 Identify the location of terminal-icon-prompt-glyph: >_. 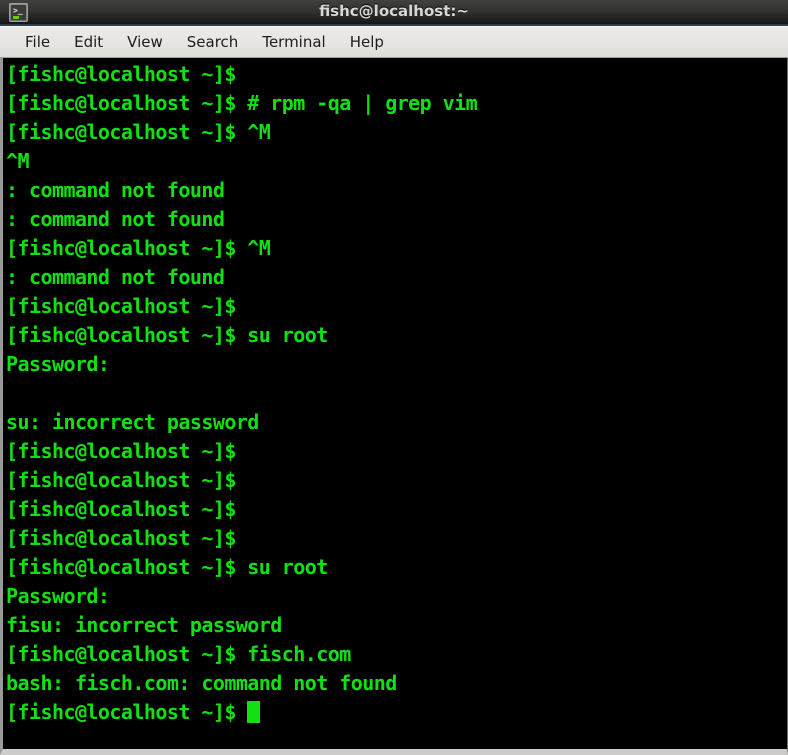
(18, 10).